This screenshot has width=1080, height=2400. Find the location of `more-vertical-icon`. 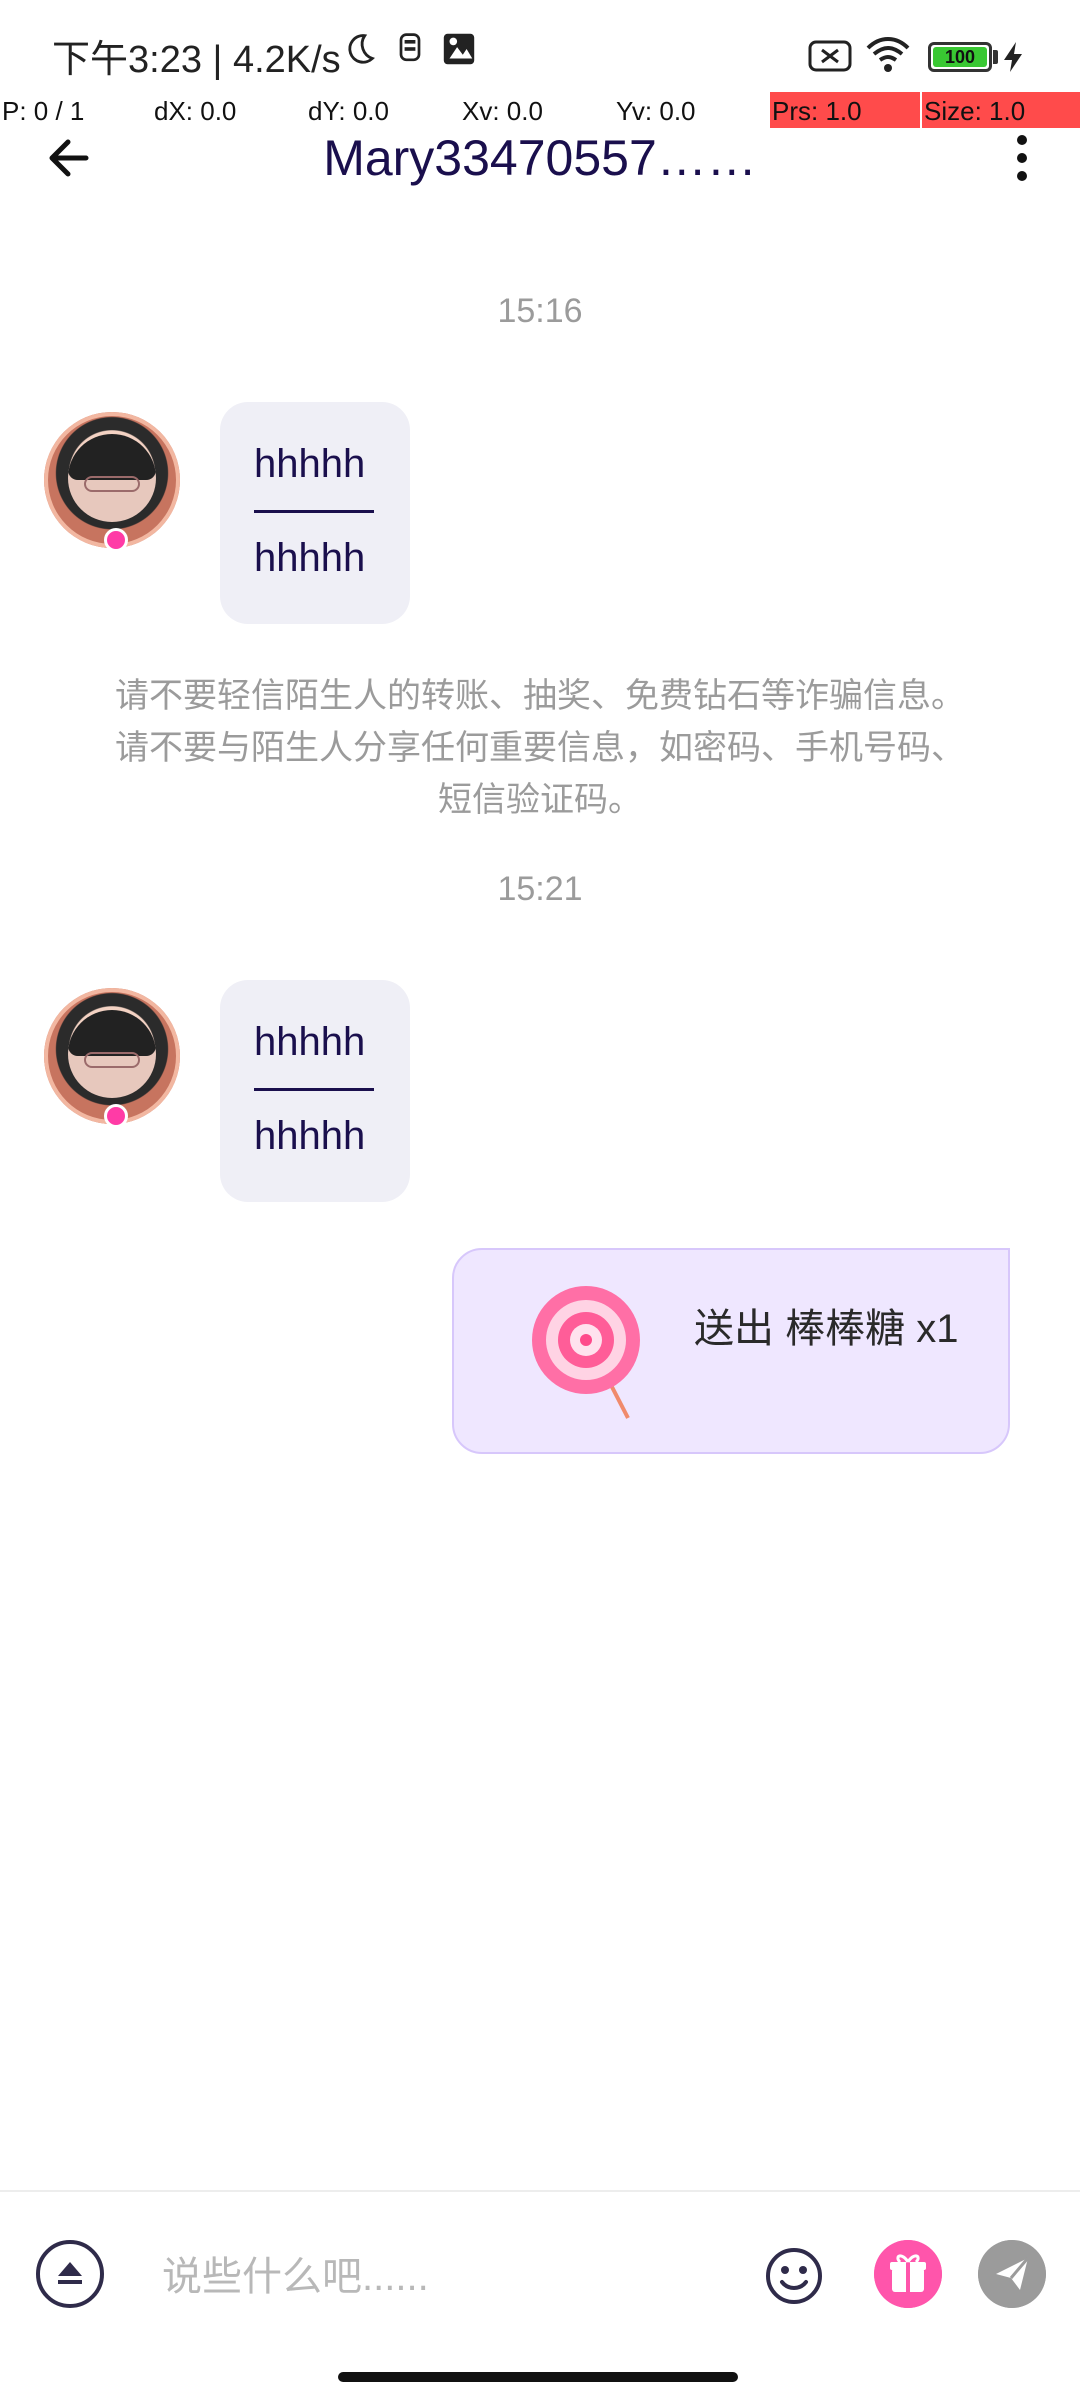

more-vertical-icon is located at coordinates (1022, 158).